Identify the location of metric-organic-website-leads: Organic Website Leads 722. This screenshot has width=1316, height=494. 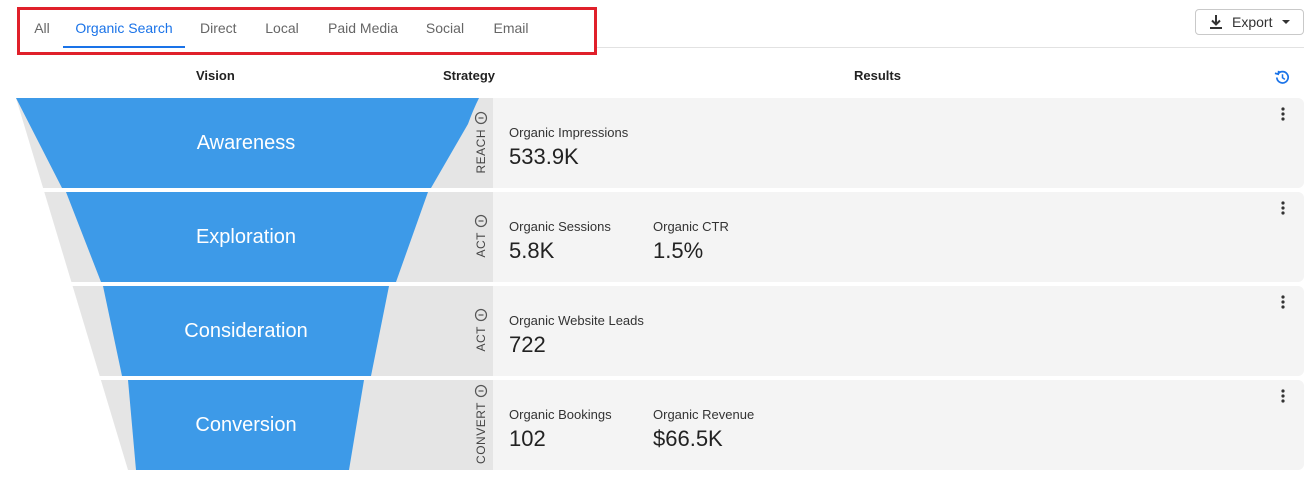
(576, 335).